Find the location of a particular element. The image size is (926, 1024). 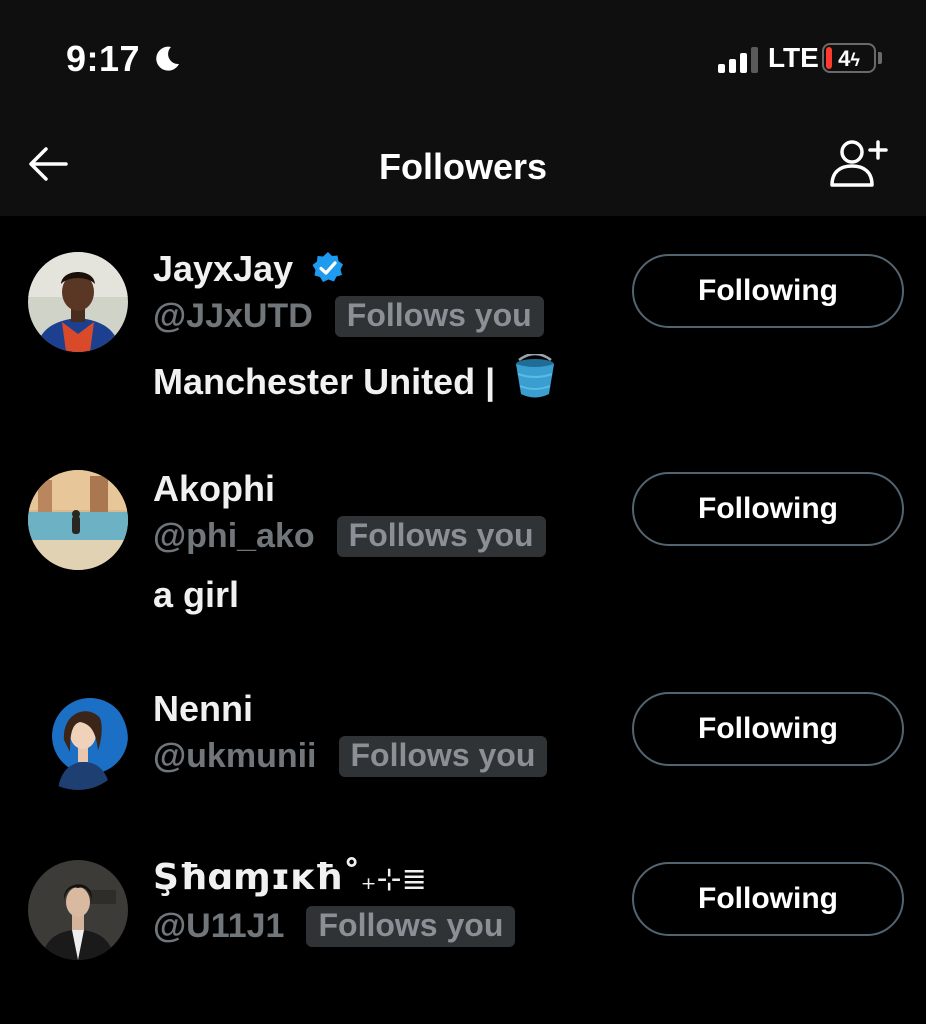

battery-value: 4 is located at coordinates (844, 58).